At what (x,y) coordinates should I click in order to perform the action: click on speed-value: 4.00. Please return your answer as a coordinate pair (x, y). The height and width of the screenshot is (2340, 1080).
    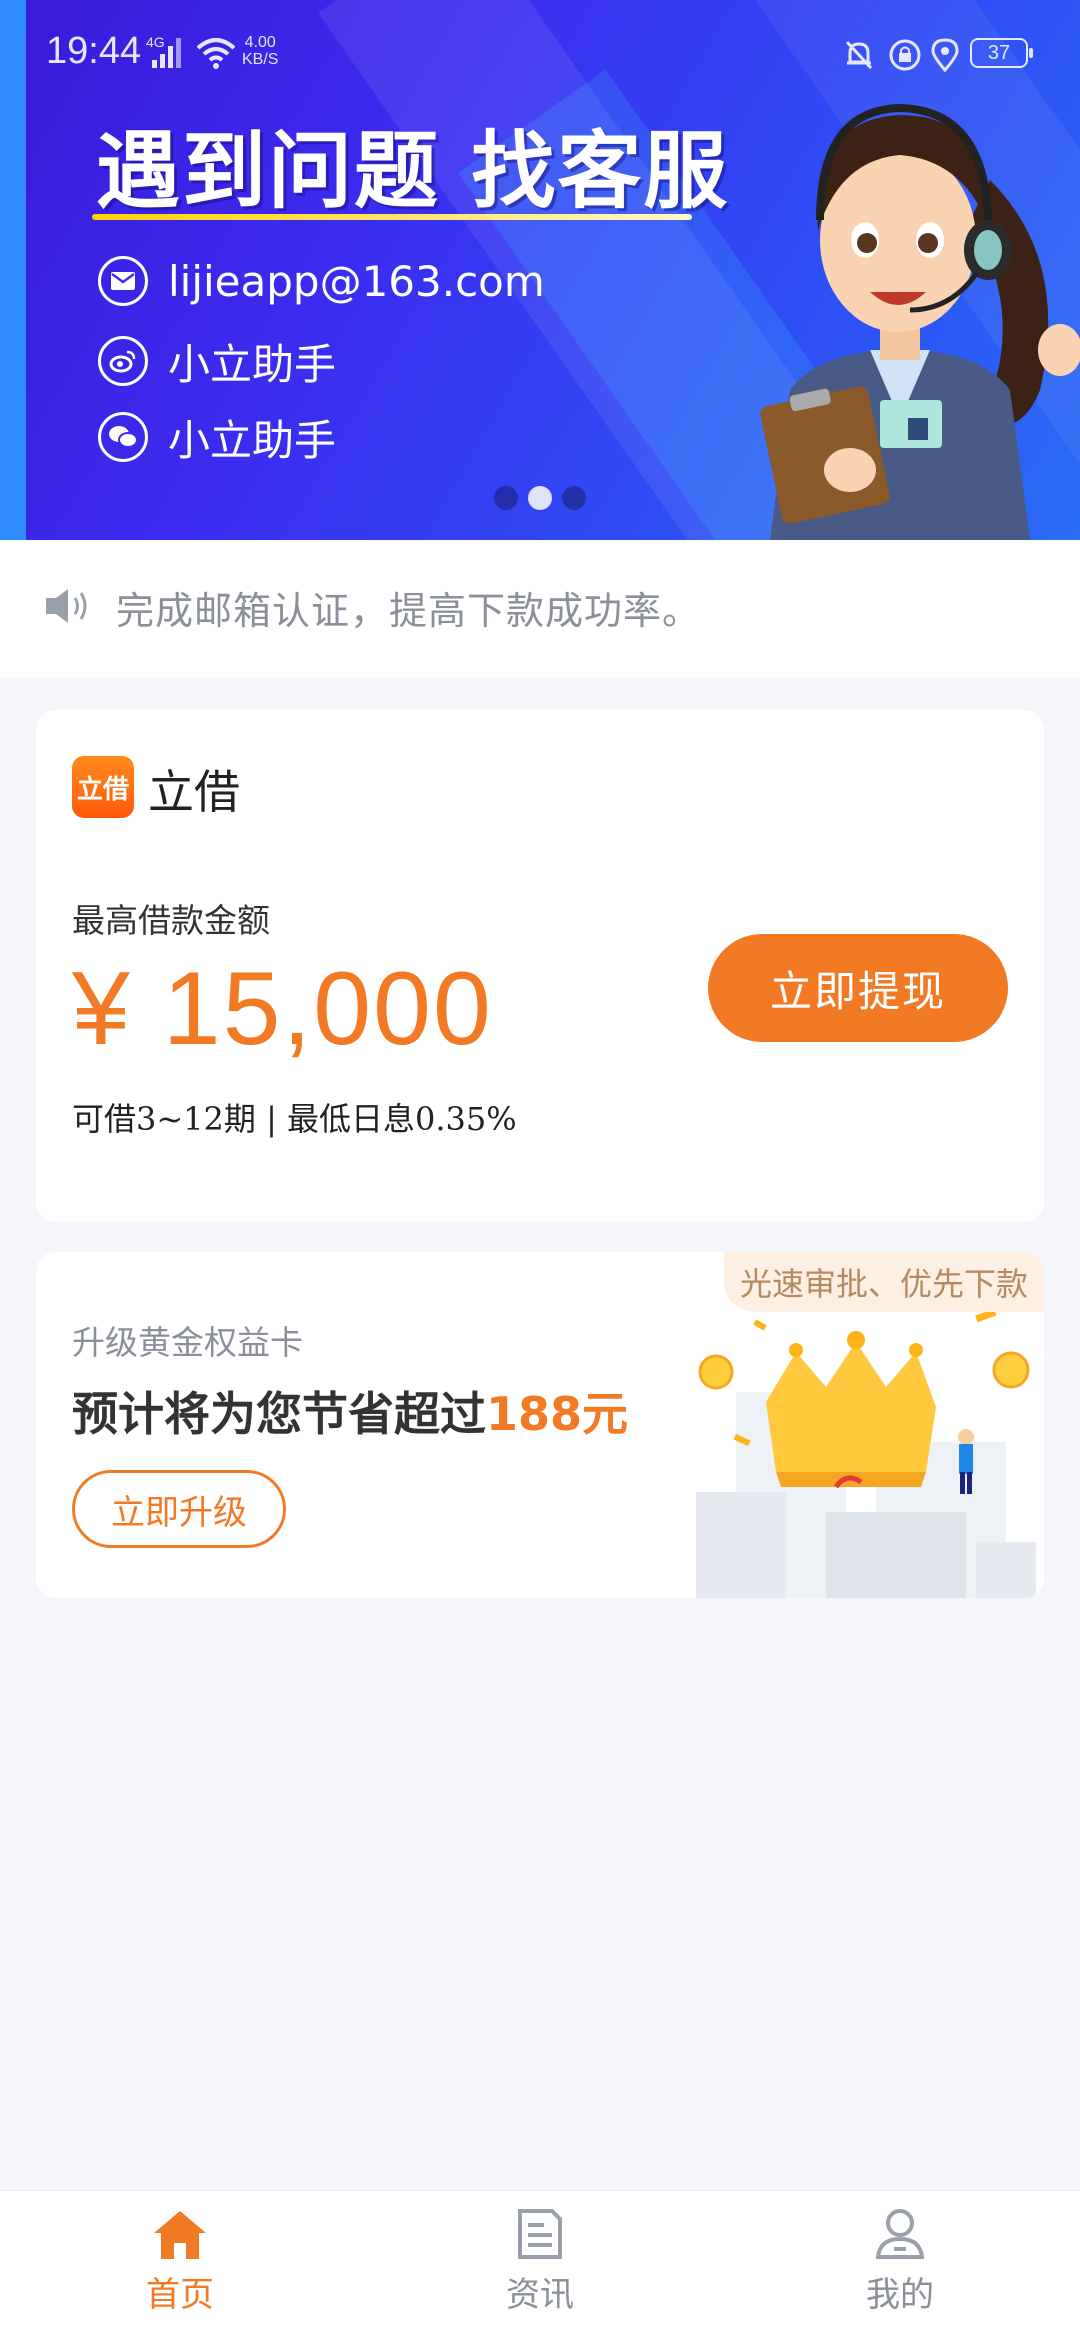
    Looking at the image, I should click on (260, 42).